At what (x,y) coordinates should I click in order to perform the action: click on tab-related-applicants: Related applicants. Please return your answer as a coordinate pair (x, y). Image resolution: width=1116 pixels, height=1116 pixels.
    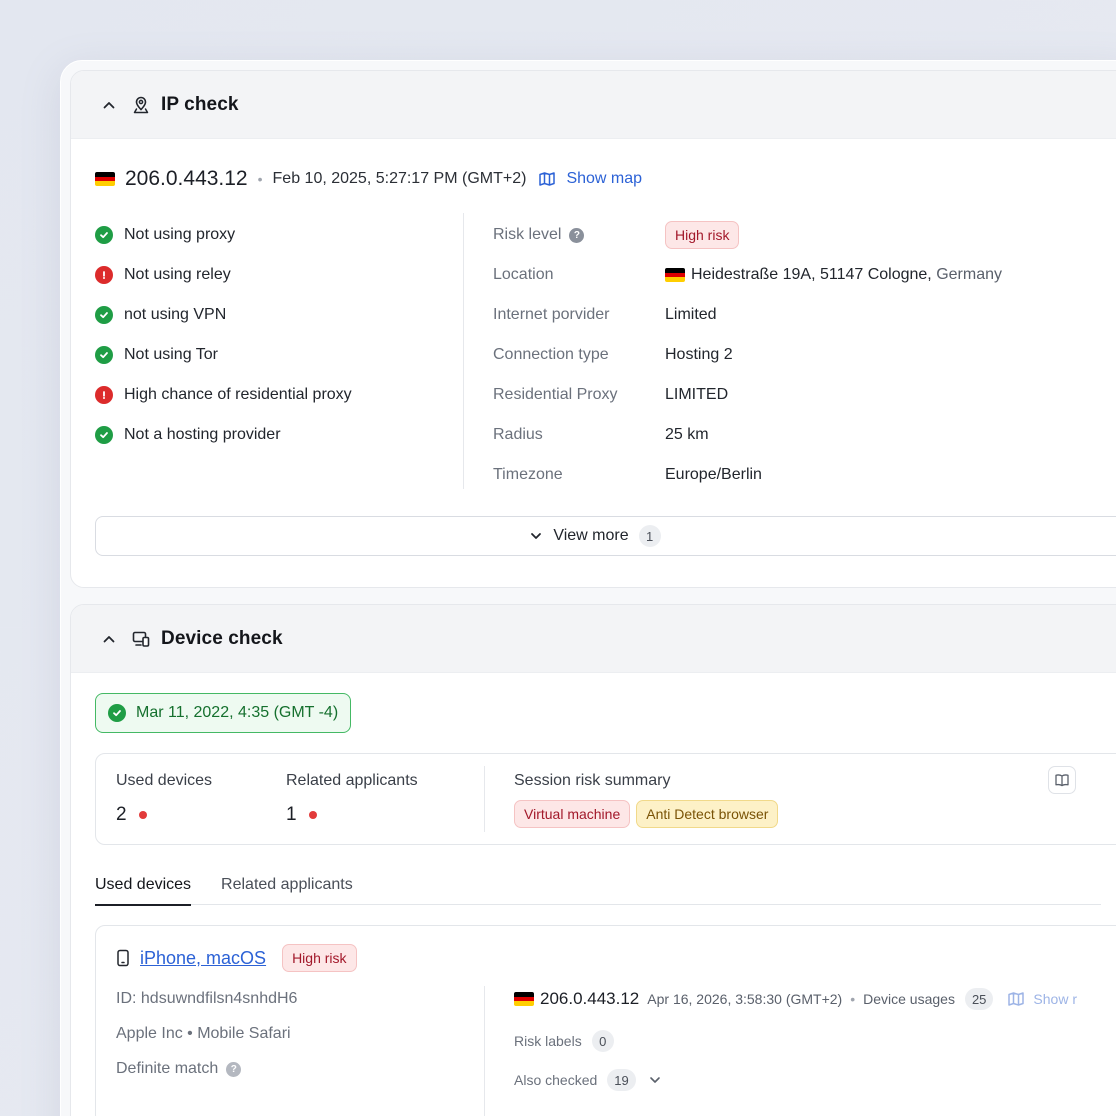
    Looking at the image, I should click on (287, 885).